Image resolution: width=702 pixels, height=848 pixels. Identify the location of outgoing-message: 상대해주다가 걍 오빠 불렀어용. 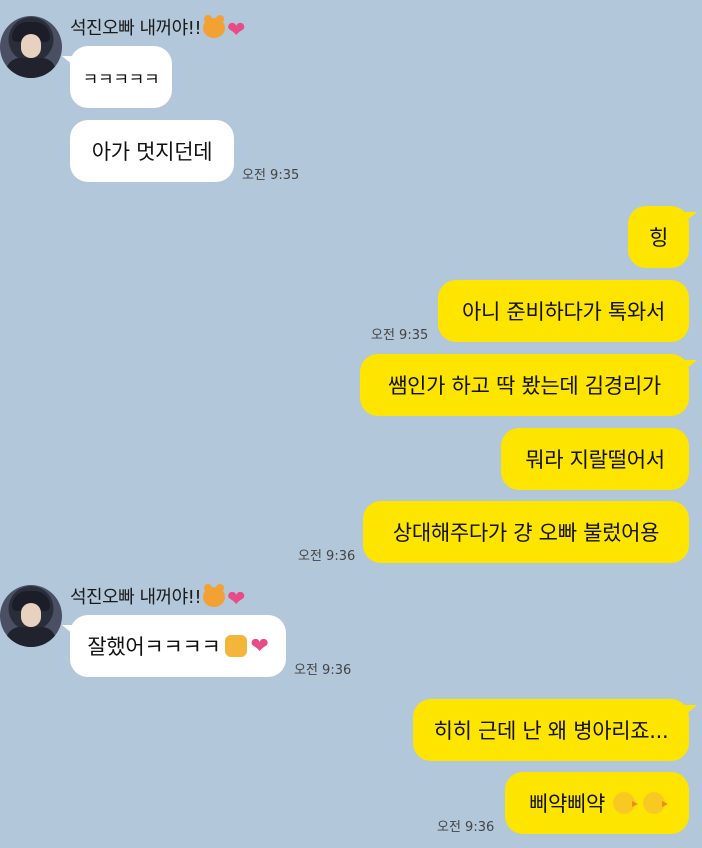
(526, 532).